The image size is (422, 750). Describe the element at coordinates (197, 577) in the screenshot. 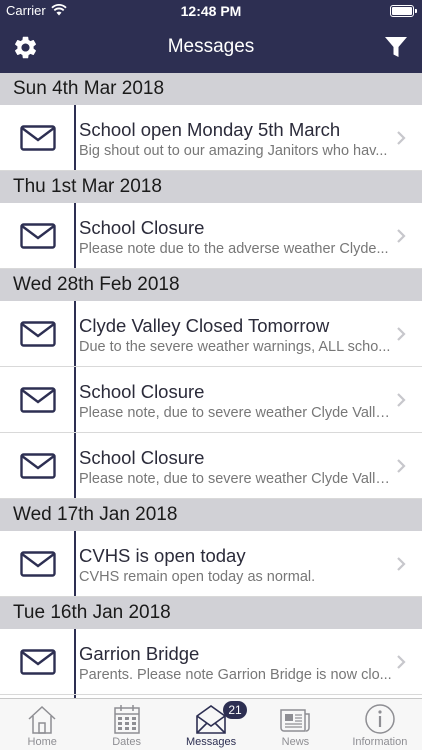

I see `message-preview: CVHS remain open today as normal.` at that location.